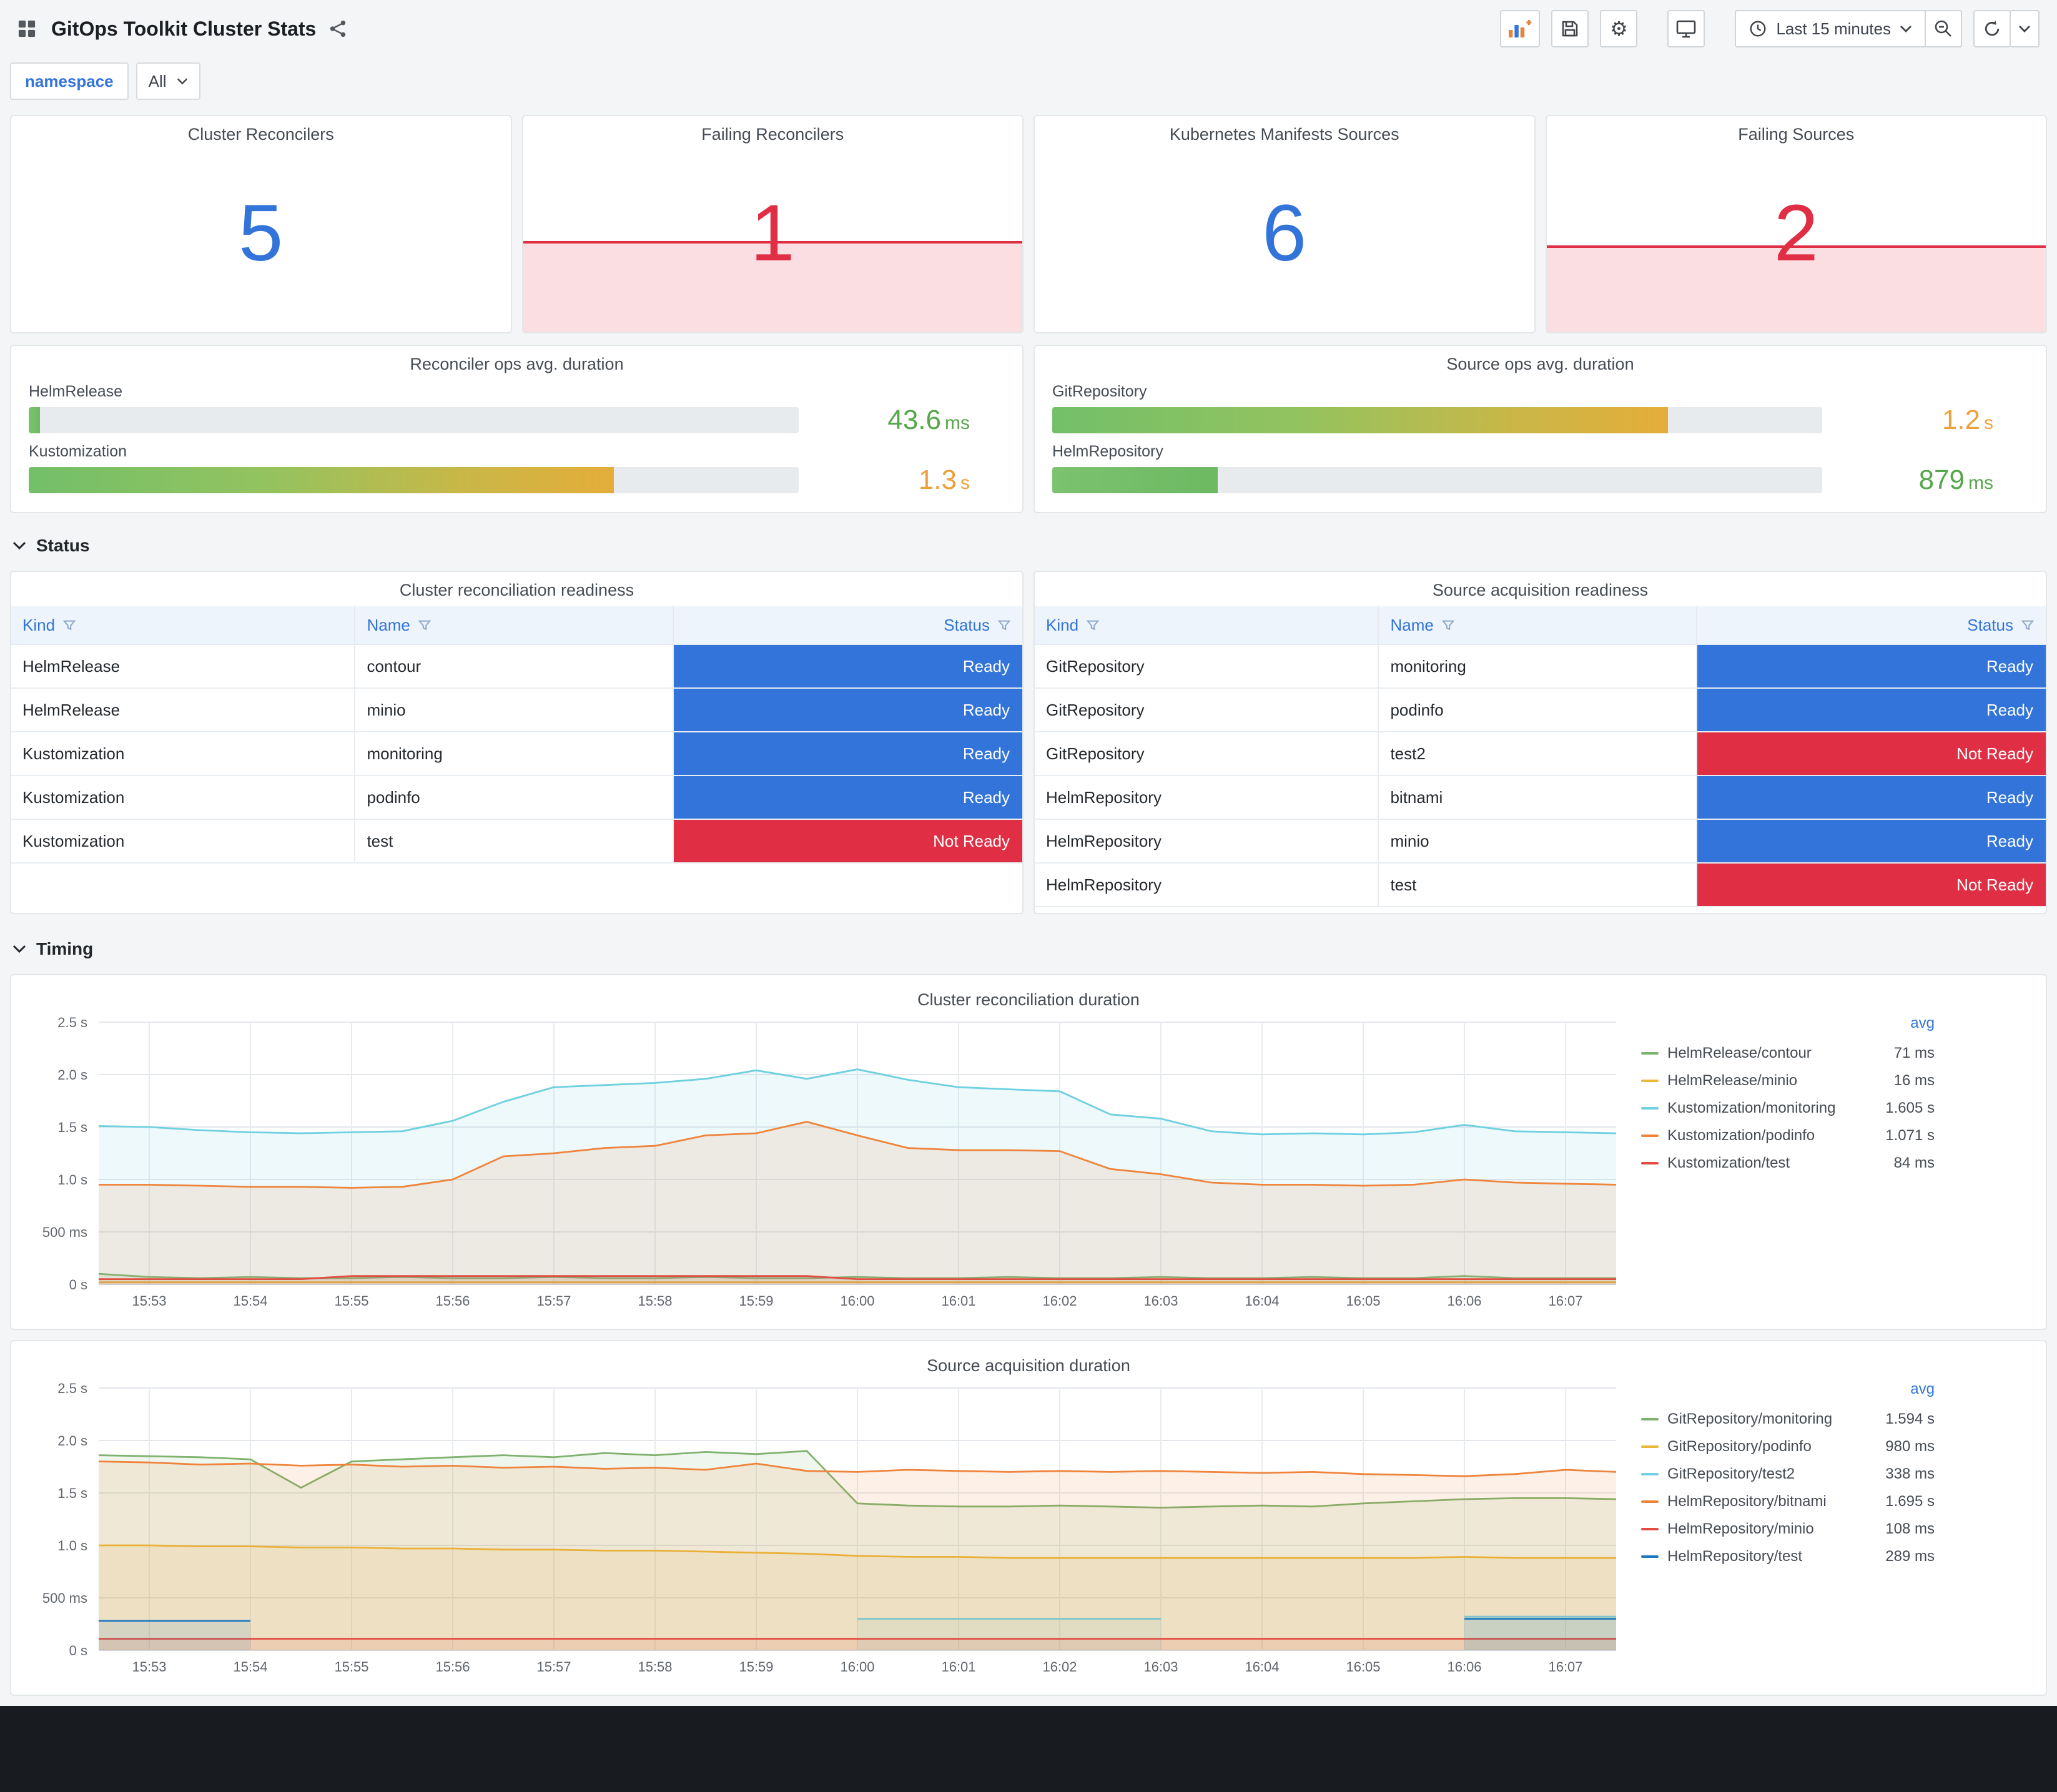 This screenshot has width=2057, height=1792. I want to click on legend-item: HelmRepository/test 289 ms, so click(1788, 1556).